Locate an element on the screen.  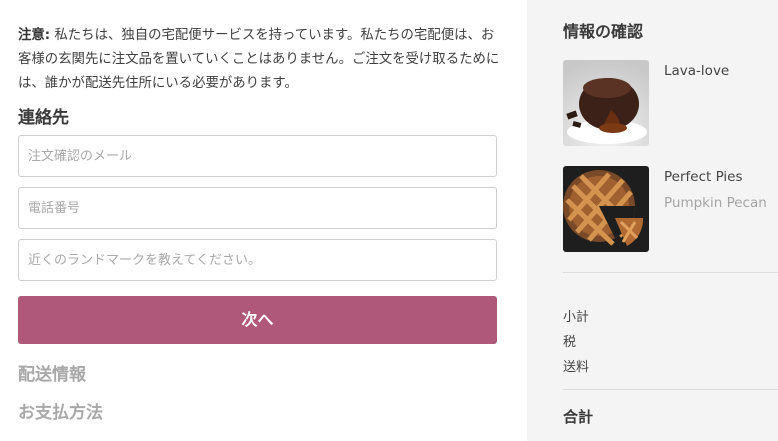
phone-field is located at coordinates (257, 208).